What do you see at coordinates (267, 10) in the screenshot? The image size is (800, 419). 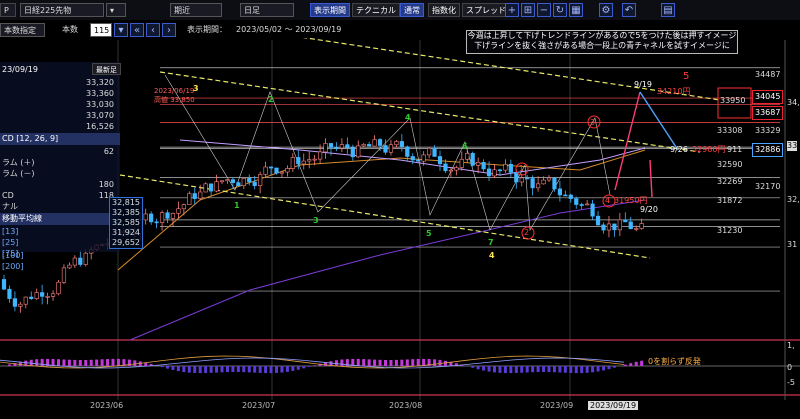 I see `interval-select: 日足` at bounding box center [267, 10].